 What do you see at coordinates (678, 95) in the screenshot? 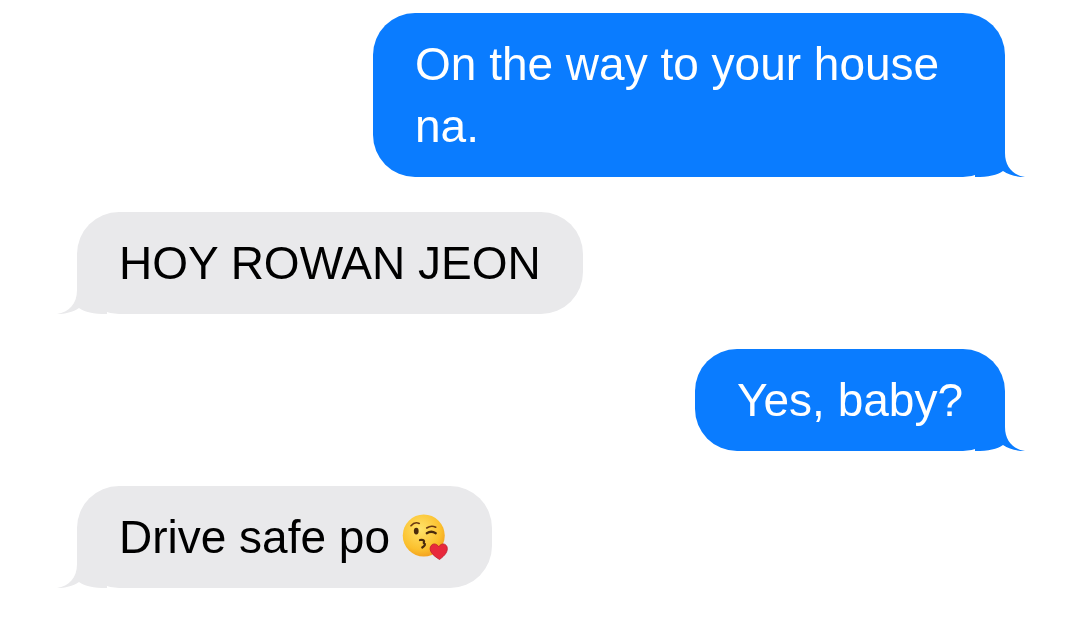
I see `message-text: On the way to your house na.` at bounding box center [678, 95].